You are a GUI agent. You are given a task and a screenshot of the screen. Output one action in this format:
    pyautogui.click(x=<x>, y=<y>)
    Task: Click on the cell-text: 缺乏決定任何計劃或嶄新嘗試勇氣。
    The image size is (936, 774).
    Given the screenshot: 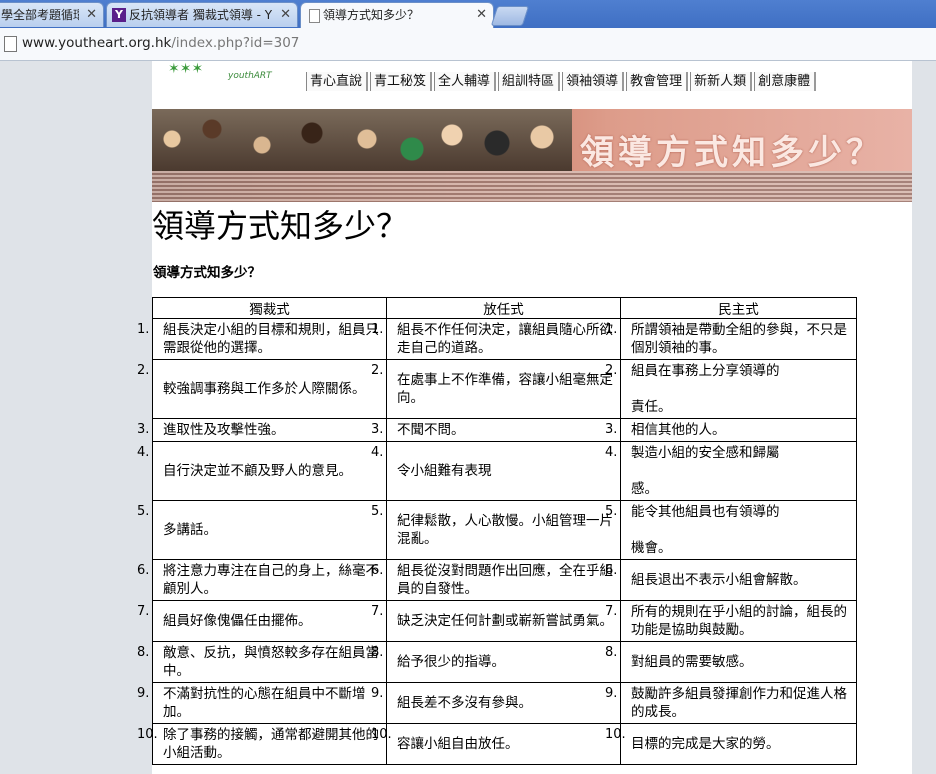 What is the action you would take?
    pyautogui.click(x=505, y=621)
    